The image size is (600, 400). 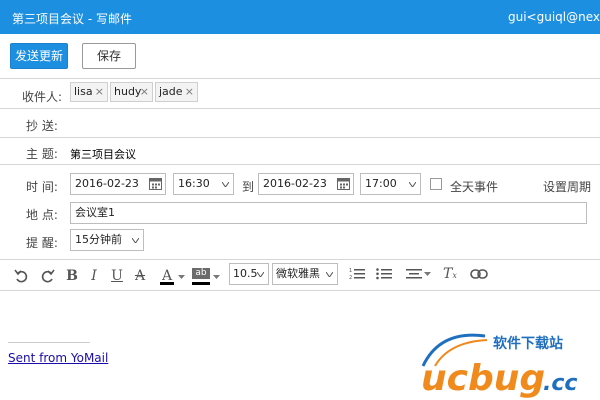 What do you see at coordinates (140, 276) in the screenshot?
I see `strikethrough-icon: A` at bounding box center [140, 276].